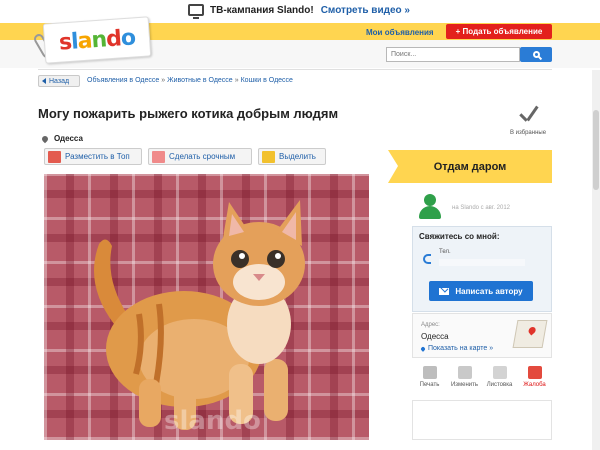  What do you see at coordinates (429, 385) in the screenshot?
I see `print-label: Печать` at bounding box center [429, 385].